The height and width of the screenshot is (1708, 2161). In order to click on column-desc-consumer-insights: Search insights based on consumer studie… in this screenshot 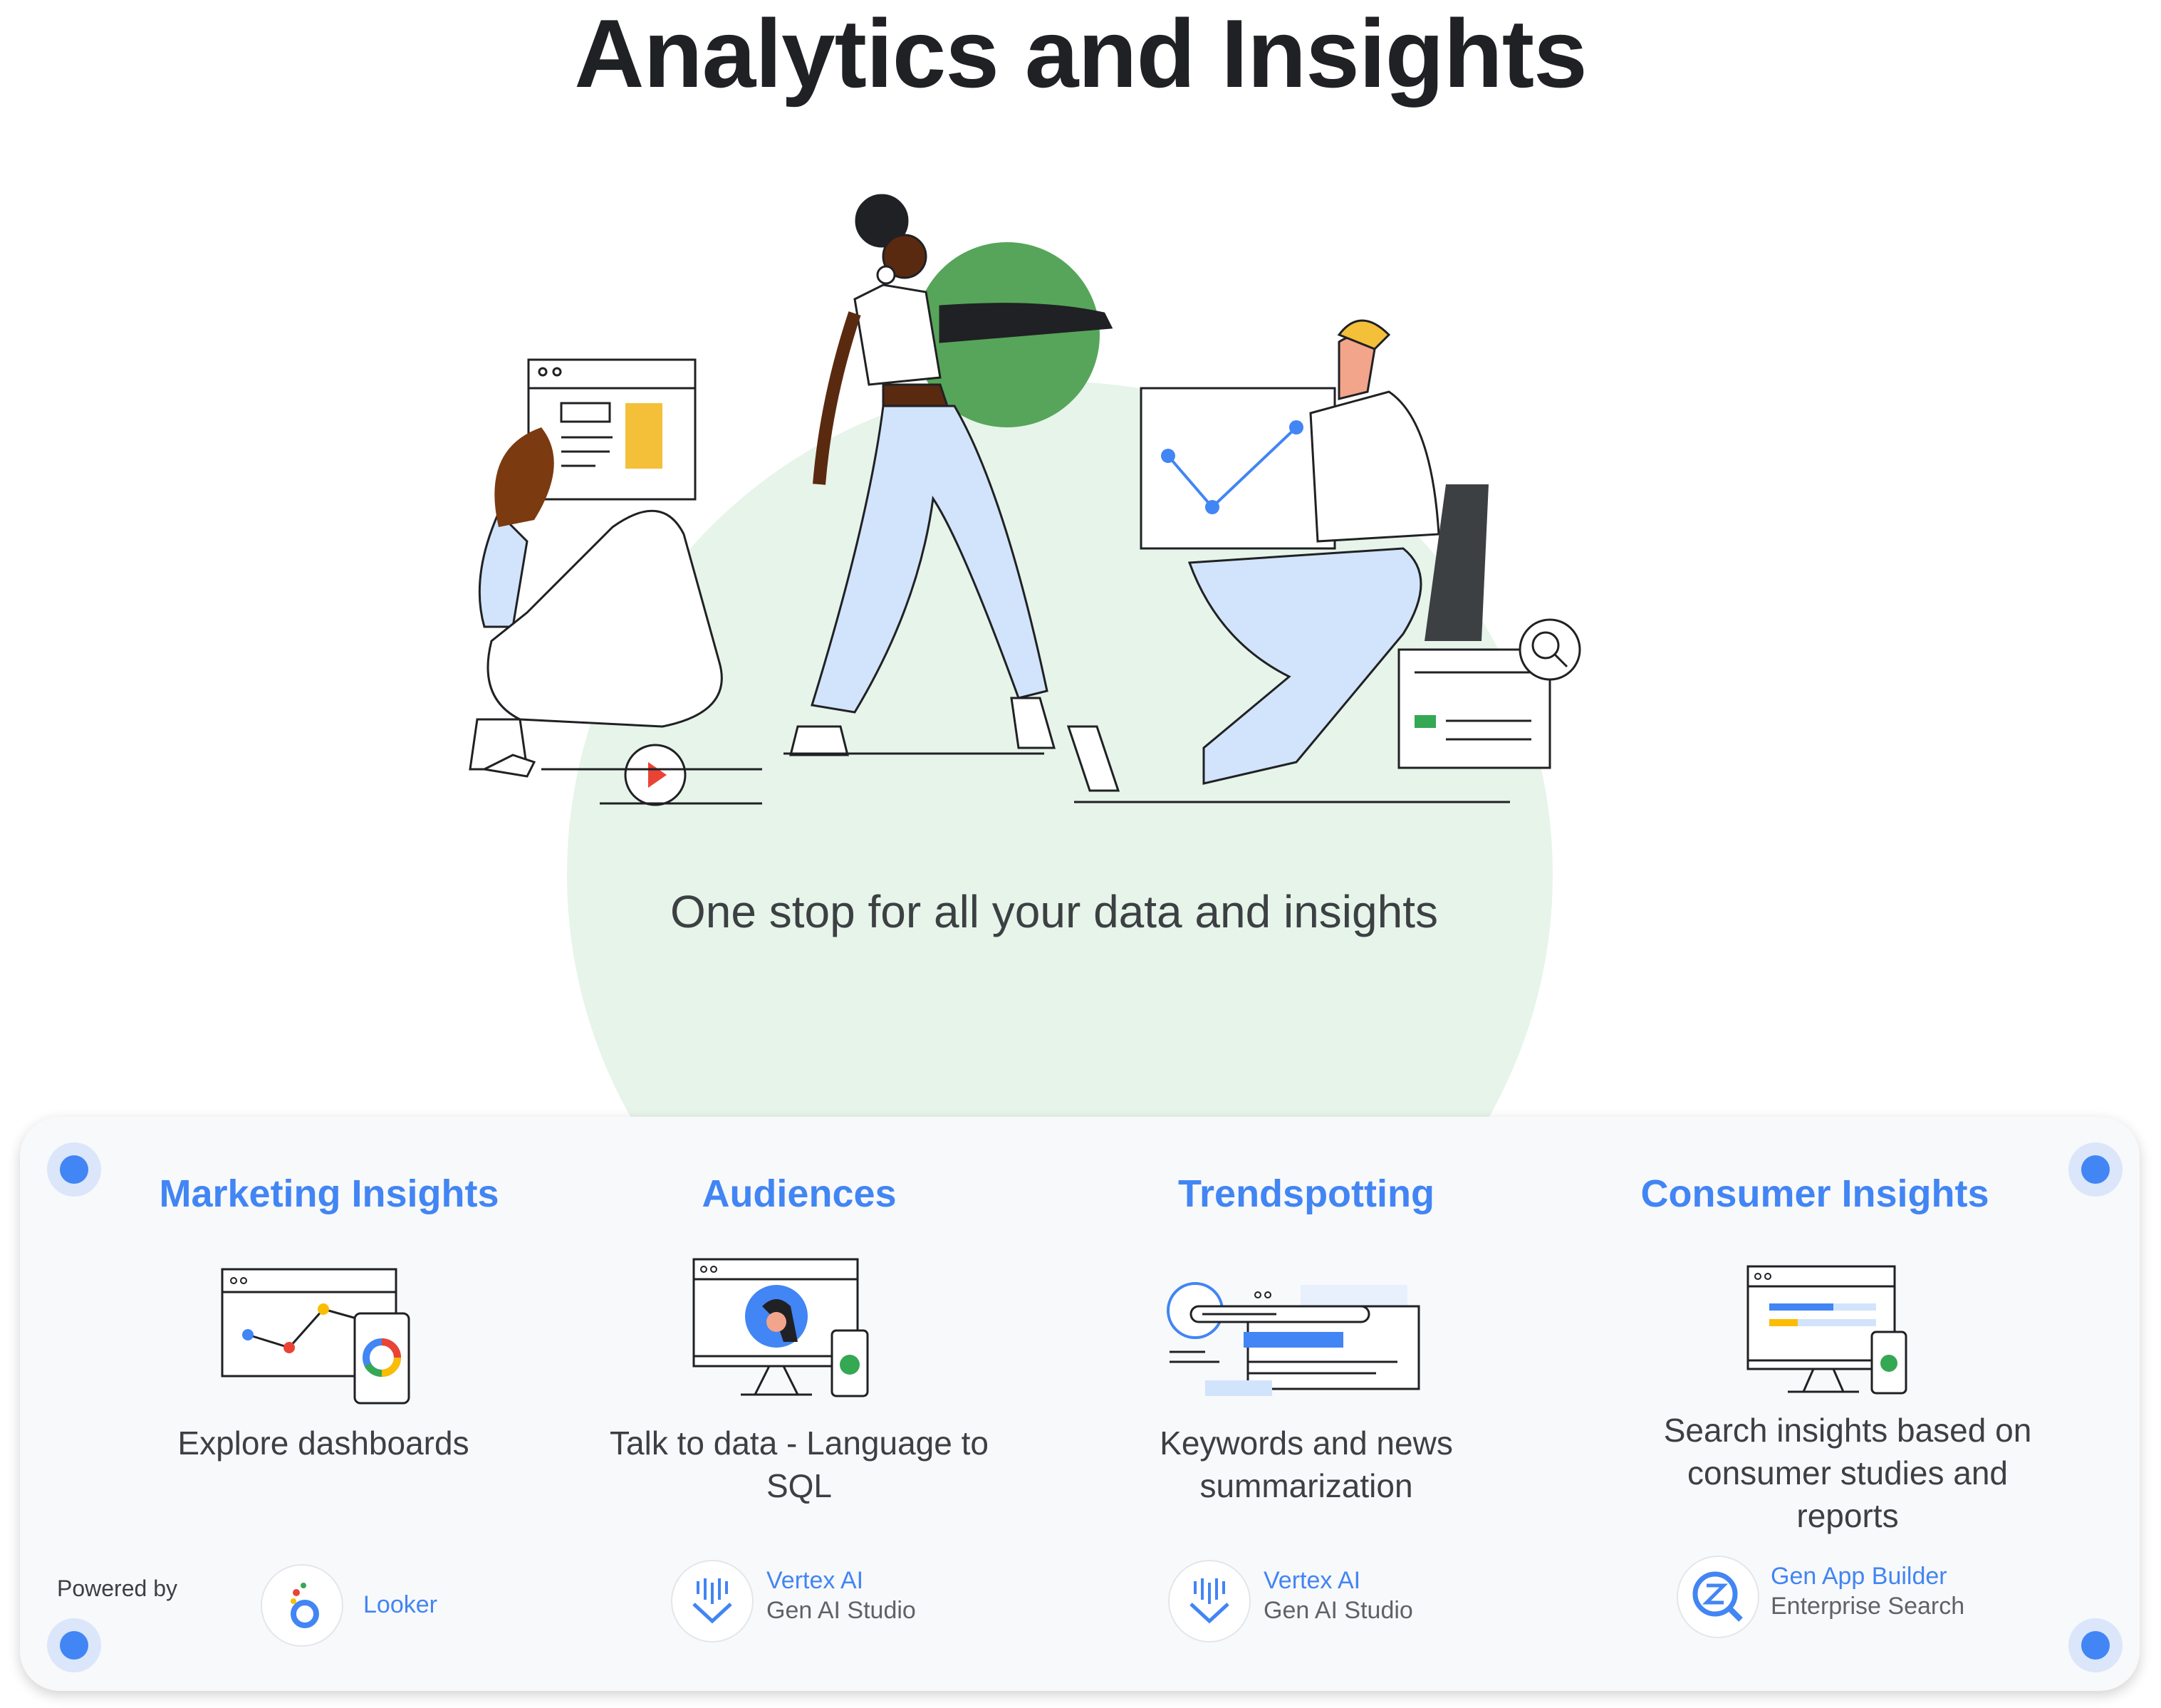, I will do `click(1847, 1473)`.